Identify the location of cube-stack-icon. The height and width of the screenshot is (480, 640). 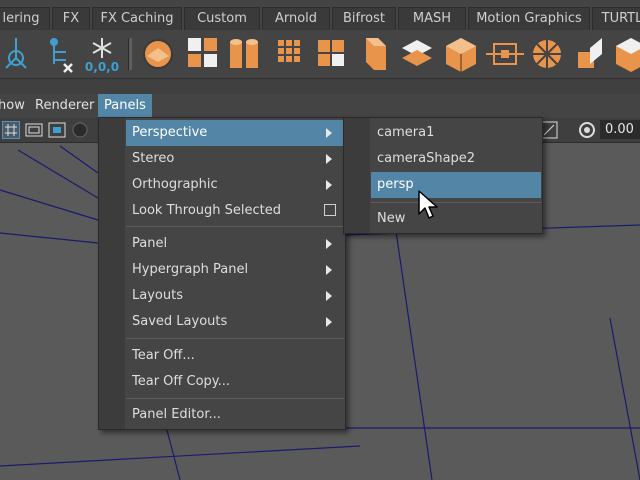
(333, 54).